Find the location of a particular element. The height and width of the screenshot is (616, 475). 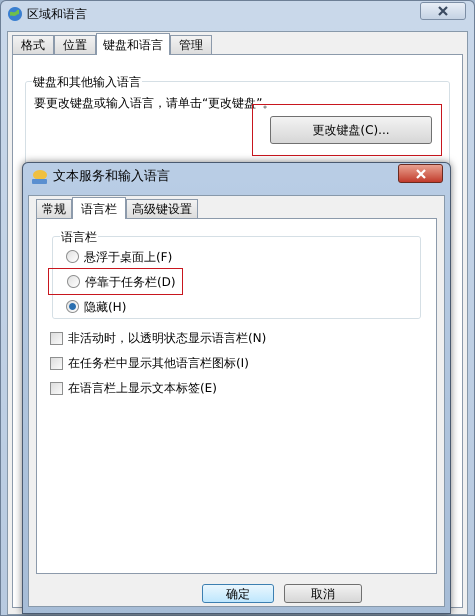

tab: 格式 is located at coordinates (33, 44).